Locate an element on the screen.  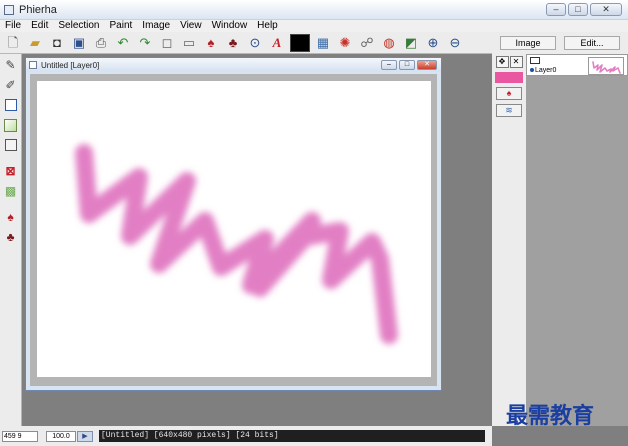
doc-maximize-button: □ is located at coordinates (407, 65).